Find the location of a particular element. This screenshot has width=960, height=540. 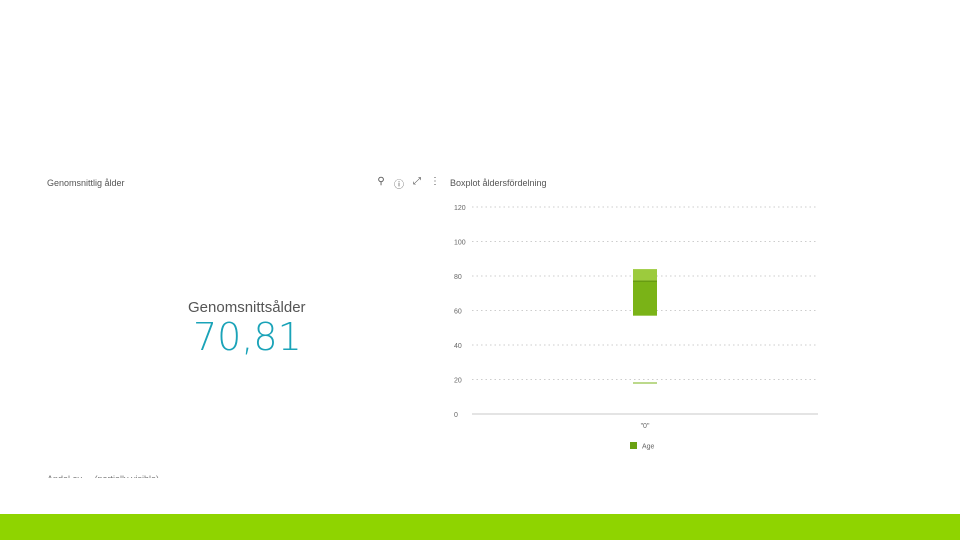

box-lower is located at coordinates (645, 298).